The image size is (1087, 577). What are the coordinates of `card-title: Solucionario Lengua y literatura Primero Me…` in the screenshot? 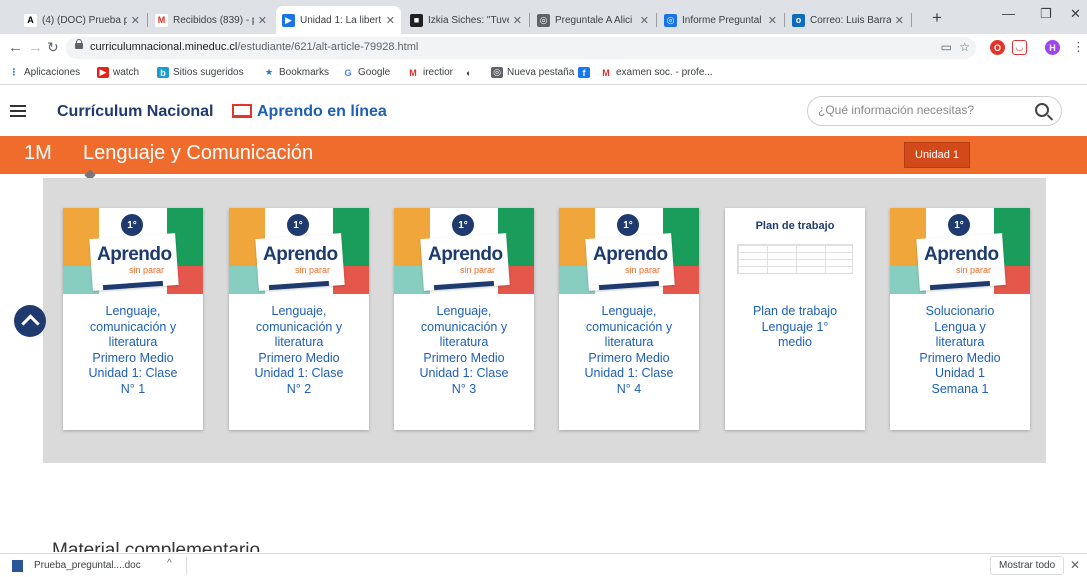 It's located at (960, 350).